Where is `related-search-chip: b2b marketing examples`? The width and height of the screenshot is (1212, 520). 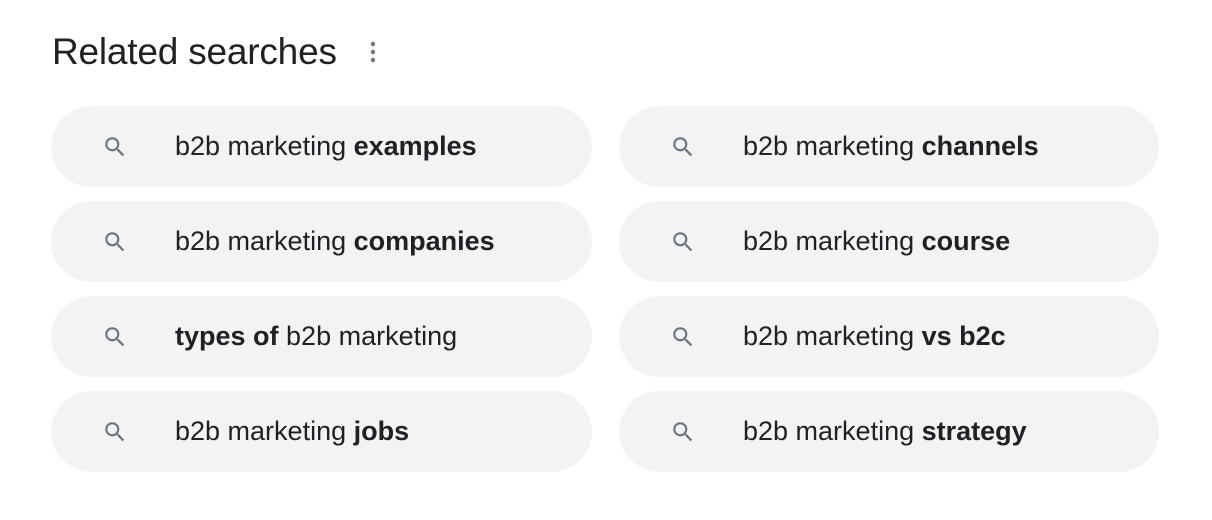 related-search-chip: b2b marketing examples is located at coordinates (321, 146).